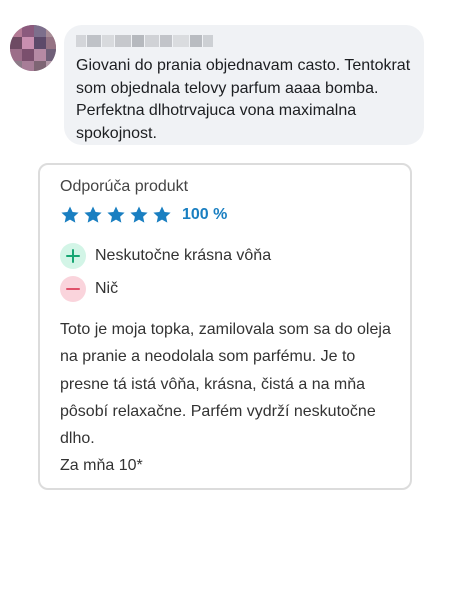  Describe the element at coordinates (73, 256) in the screenshot. I see `plus-icon` at that location.